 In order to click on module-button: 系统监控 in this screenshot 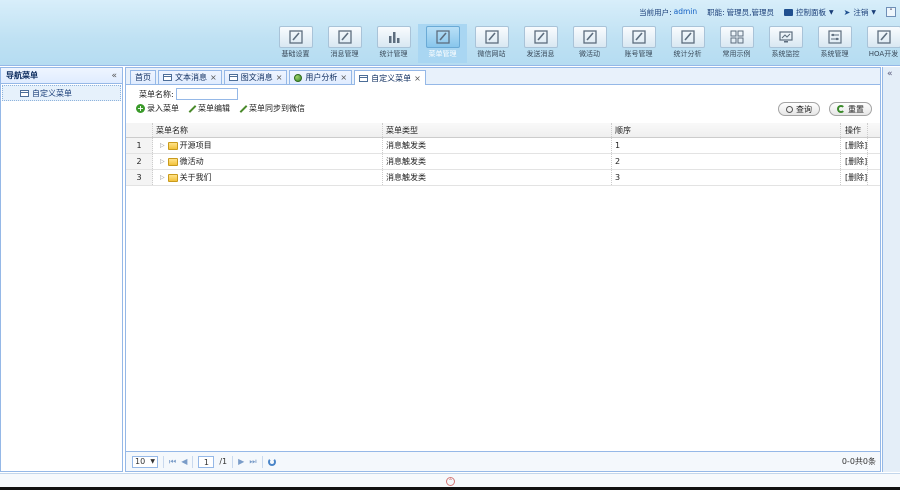, I will do `click(785, 43)`.